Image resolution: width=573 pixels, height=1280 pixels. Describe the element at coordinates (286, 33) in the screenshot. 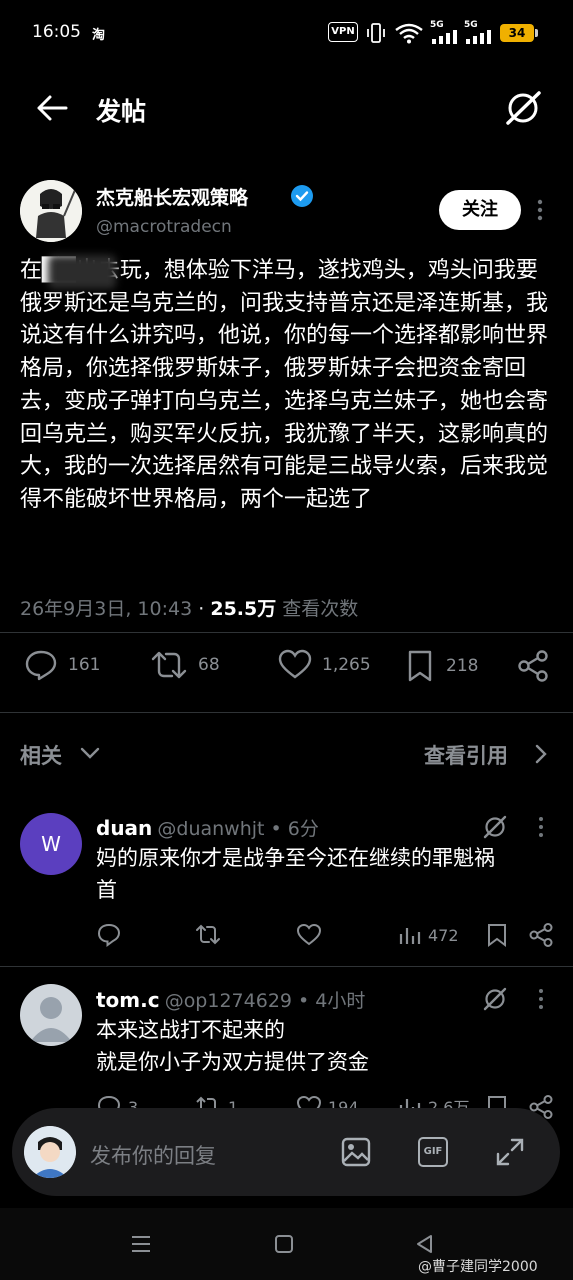

I see `status-bar: 16:05 淘 VPN 5G 5G 34` at that location.